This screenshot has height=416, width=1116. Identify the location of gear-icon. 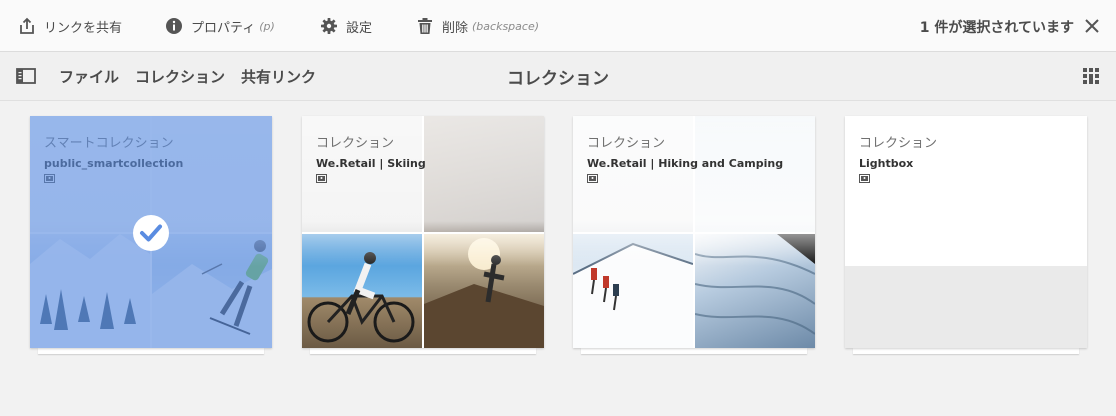
(329, 26).